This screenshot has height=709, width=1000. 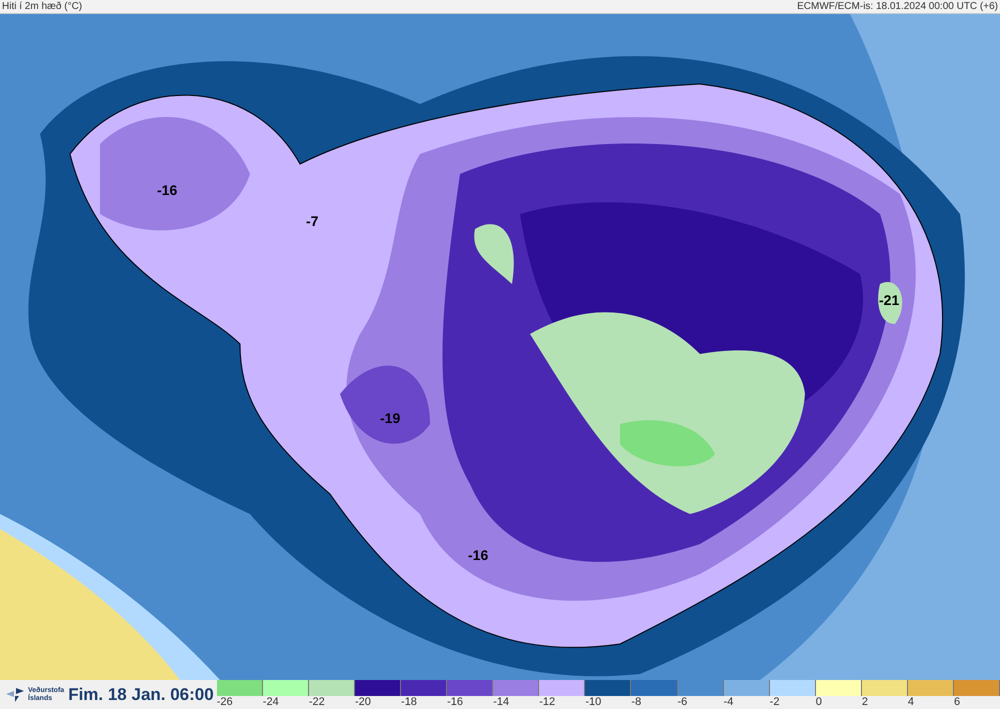 What do you see at coordinates (224, 702) in the screenshot?
I see `legend-label: -26` at bounding box center [224, 702].